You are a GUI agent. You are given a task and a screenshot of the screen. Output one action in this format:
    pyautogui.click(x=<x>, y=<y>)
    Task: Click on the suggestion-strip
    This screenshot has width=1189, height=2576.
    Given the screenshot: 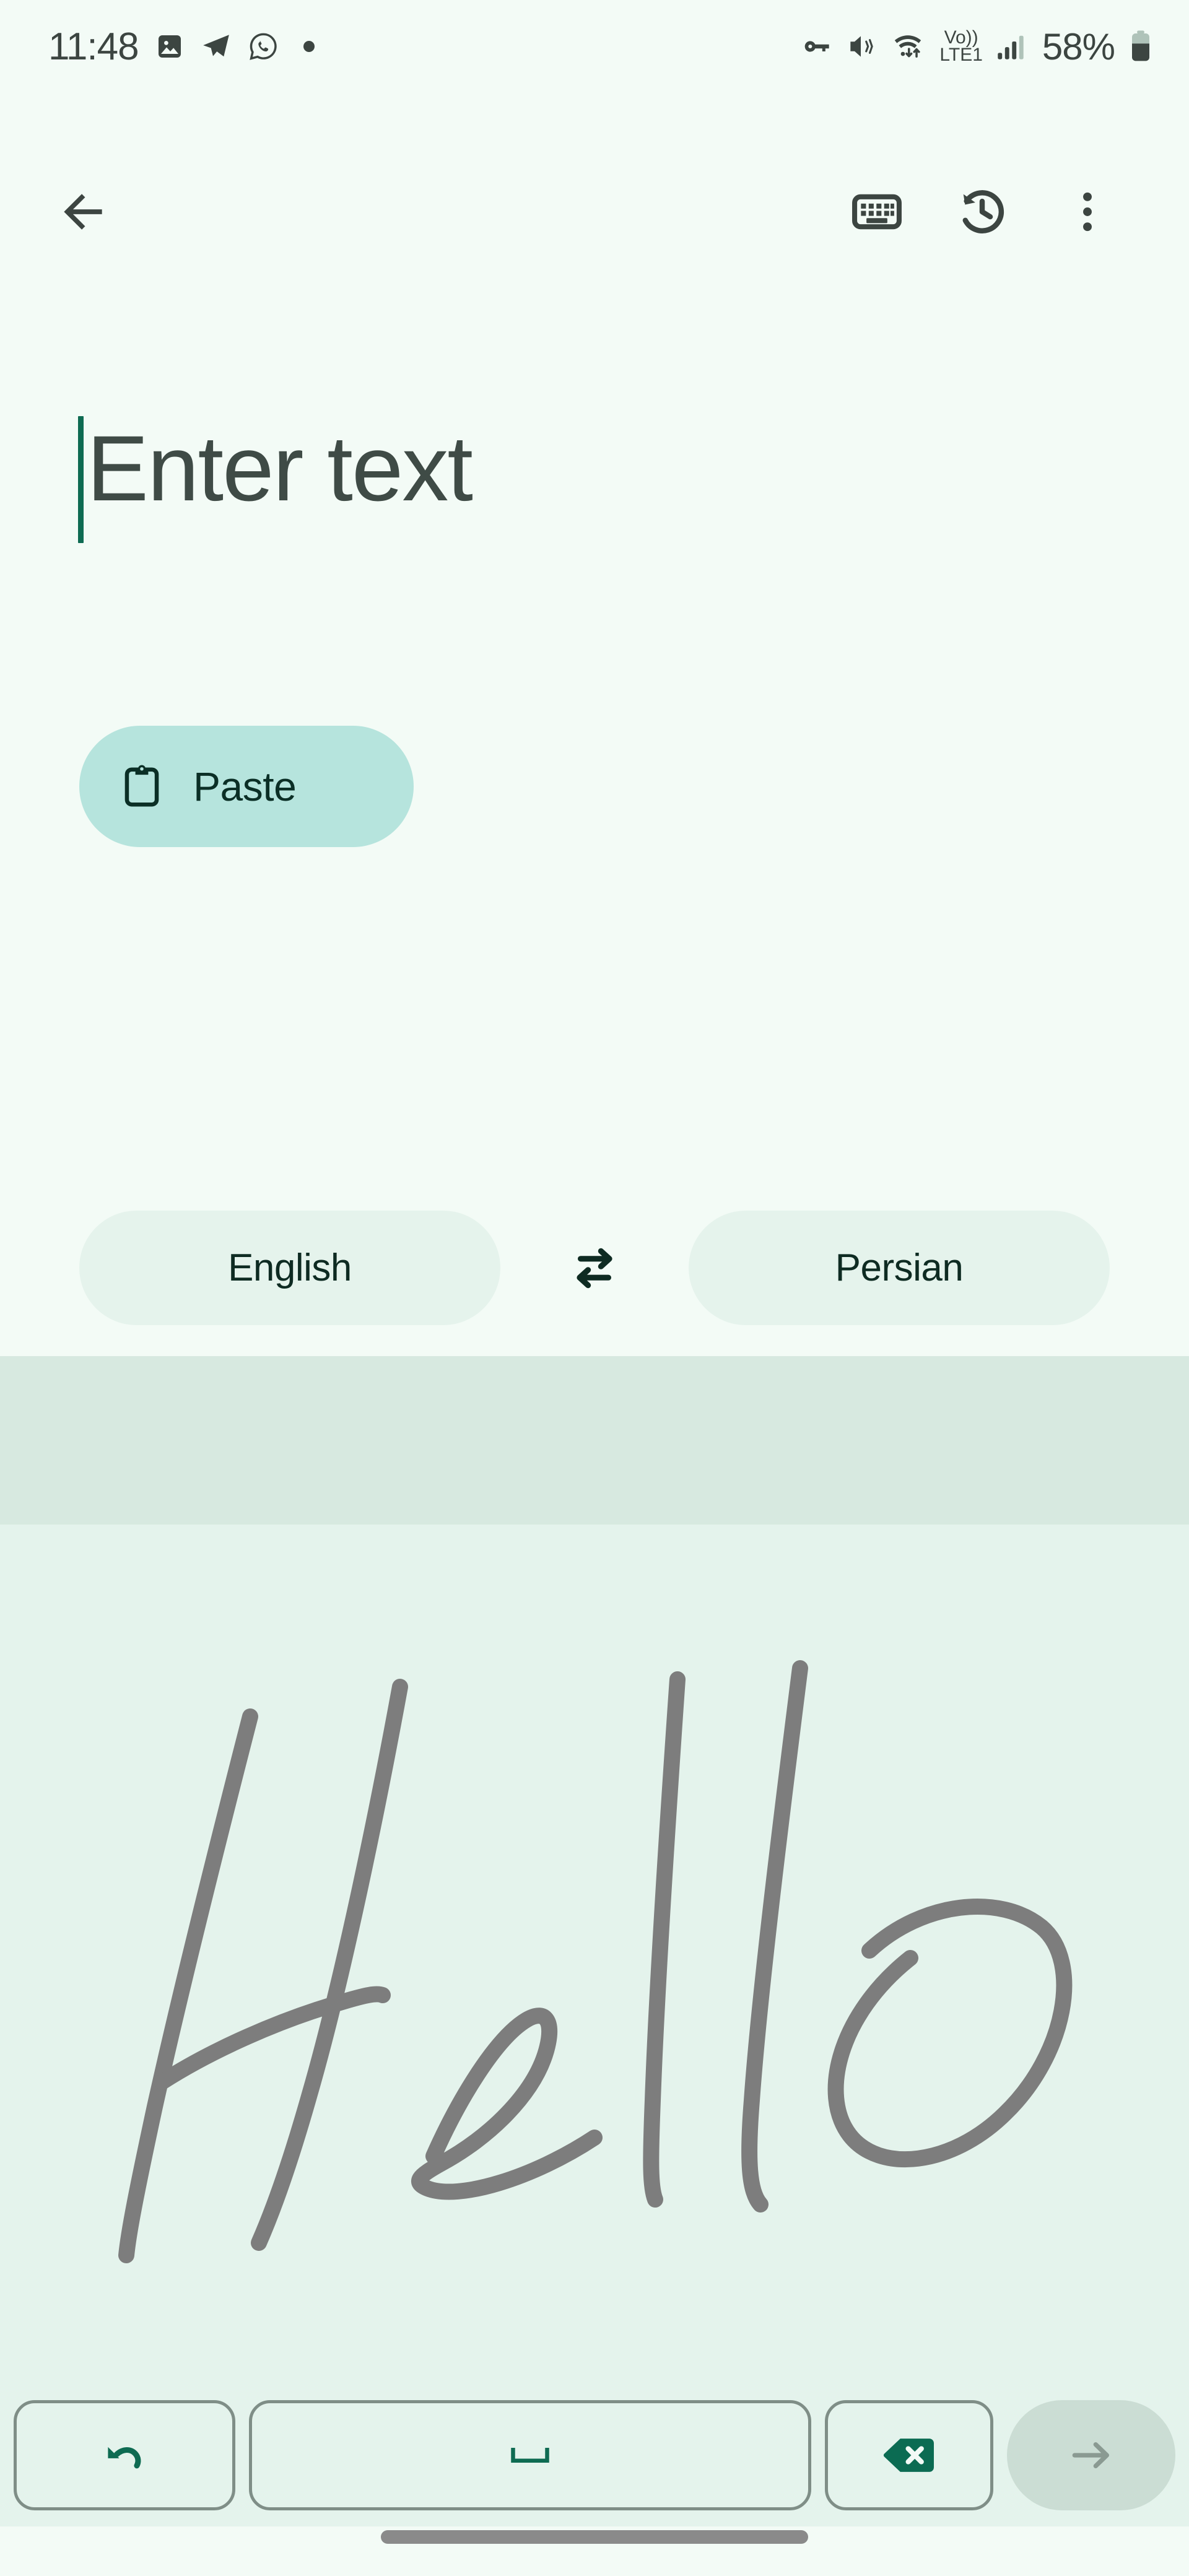 What is the action you would take?
    pyautogui.click(x=594, y=1440)
    